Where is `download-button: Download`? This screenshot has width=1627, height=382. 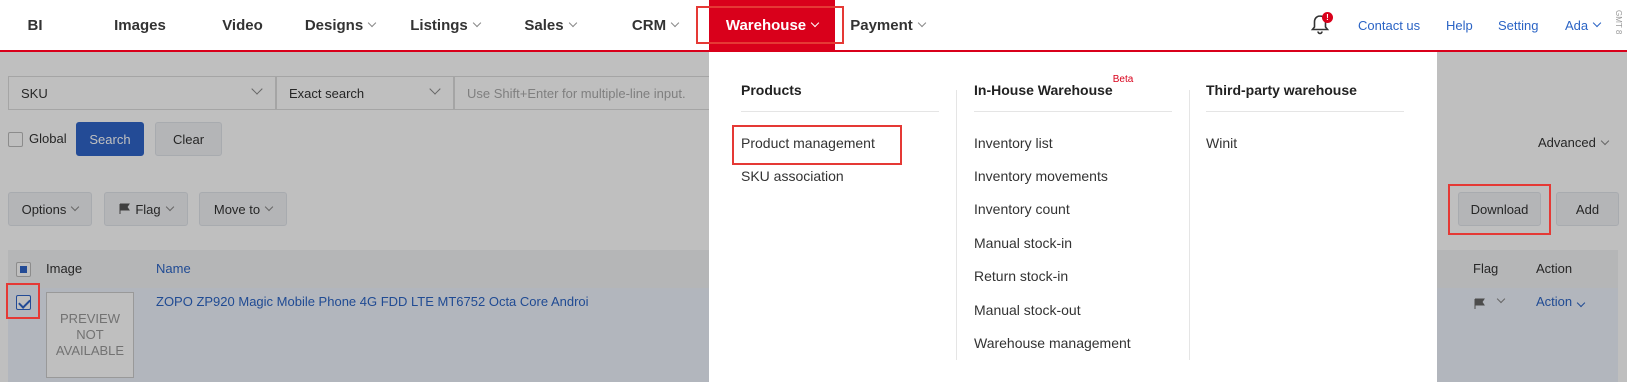 download-button: Download is located at coordinates (1499, 209).